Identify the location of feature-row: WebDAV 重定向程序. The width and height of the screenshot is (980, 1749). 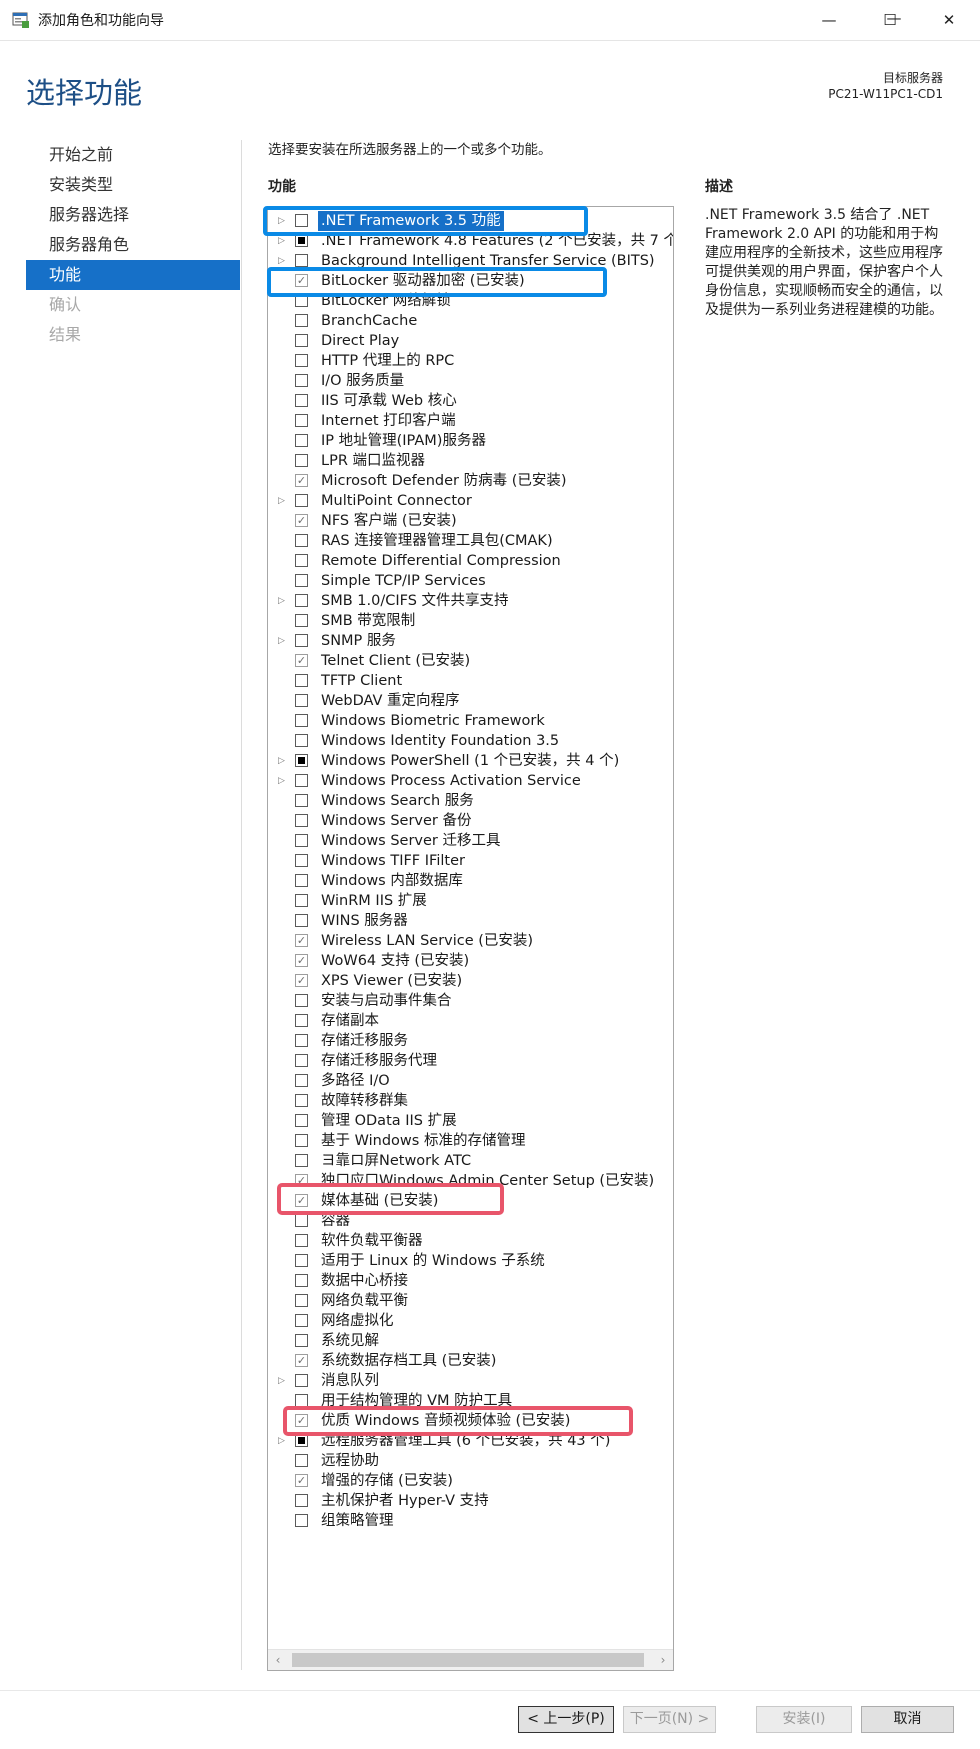
(470, 701).